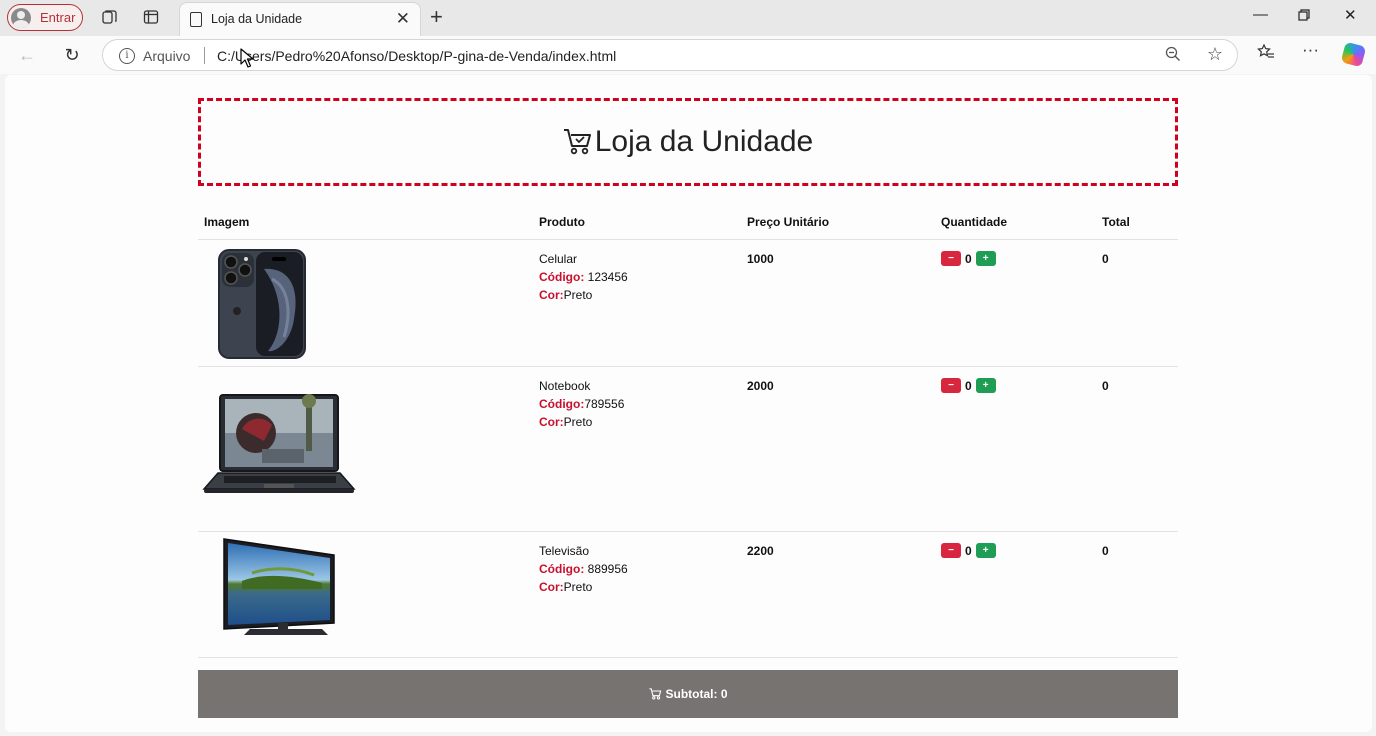 The width and height of the screenshot is (1376, 736). I want to click on unit-price-cell: 1000, so click(838, 303).